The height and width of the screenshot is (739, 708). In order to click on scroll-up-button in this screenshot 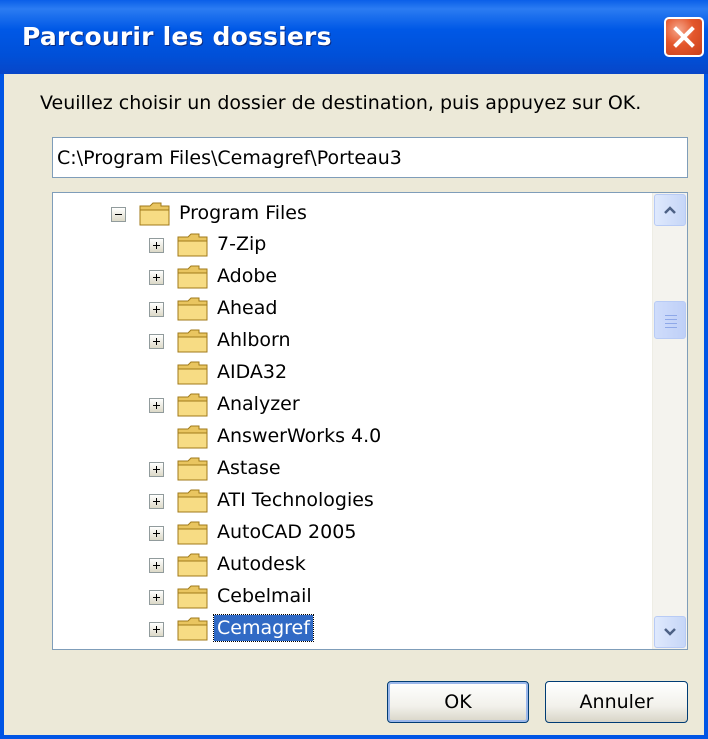, I will do `click(670, 210)`.